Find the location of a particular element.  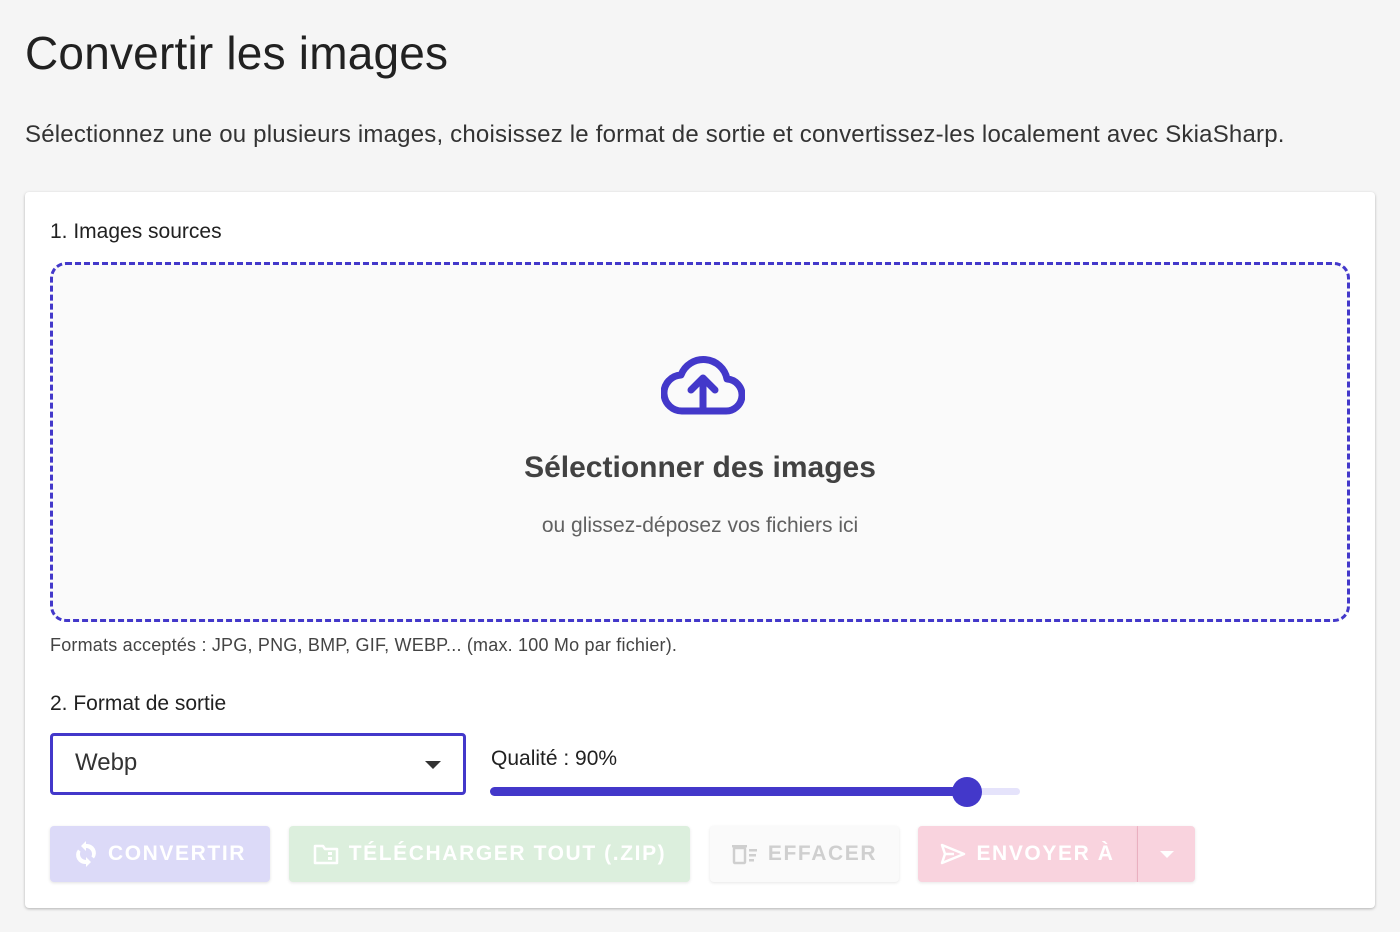

clear-button: EFFACER is located at coordinates (804, 854).